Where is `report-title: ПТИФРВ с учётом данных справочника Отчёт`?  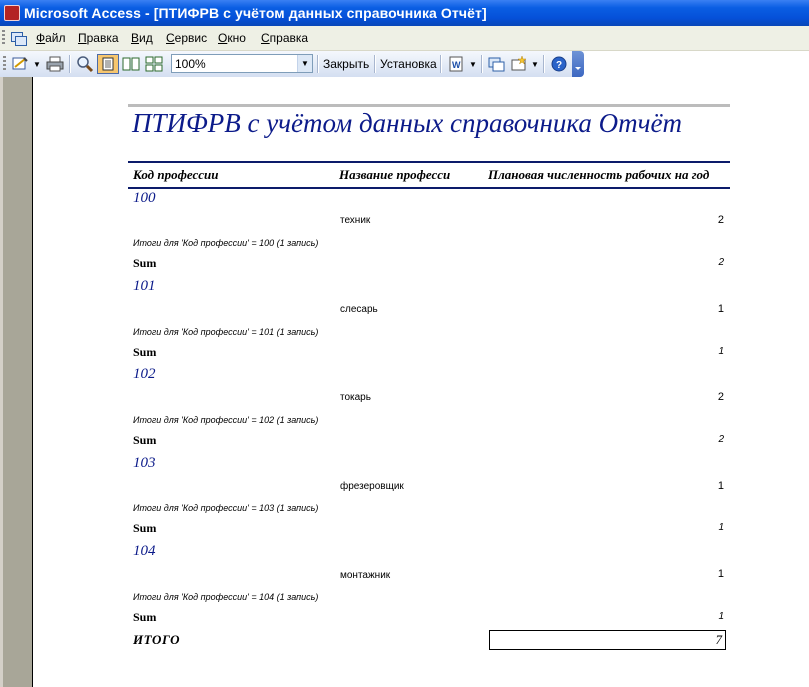
report-title: ПТИФРВ с учётом данных справочника Отчёт is located at coordinates (407, 123).